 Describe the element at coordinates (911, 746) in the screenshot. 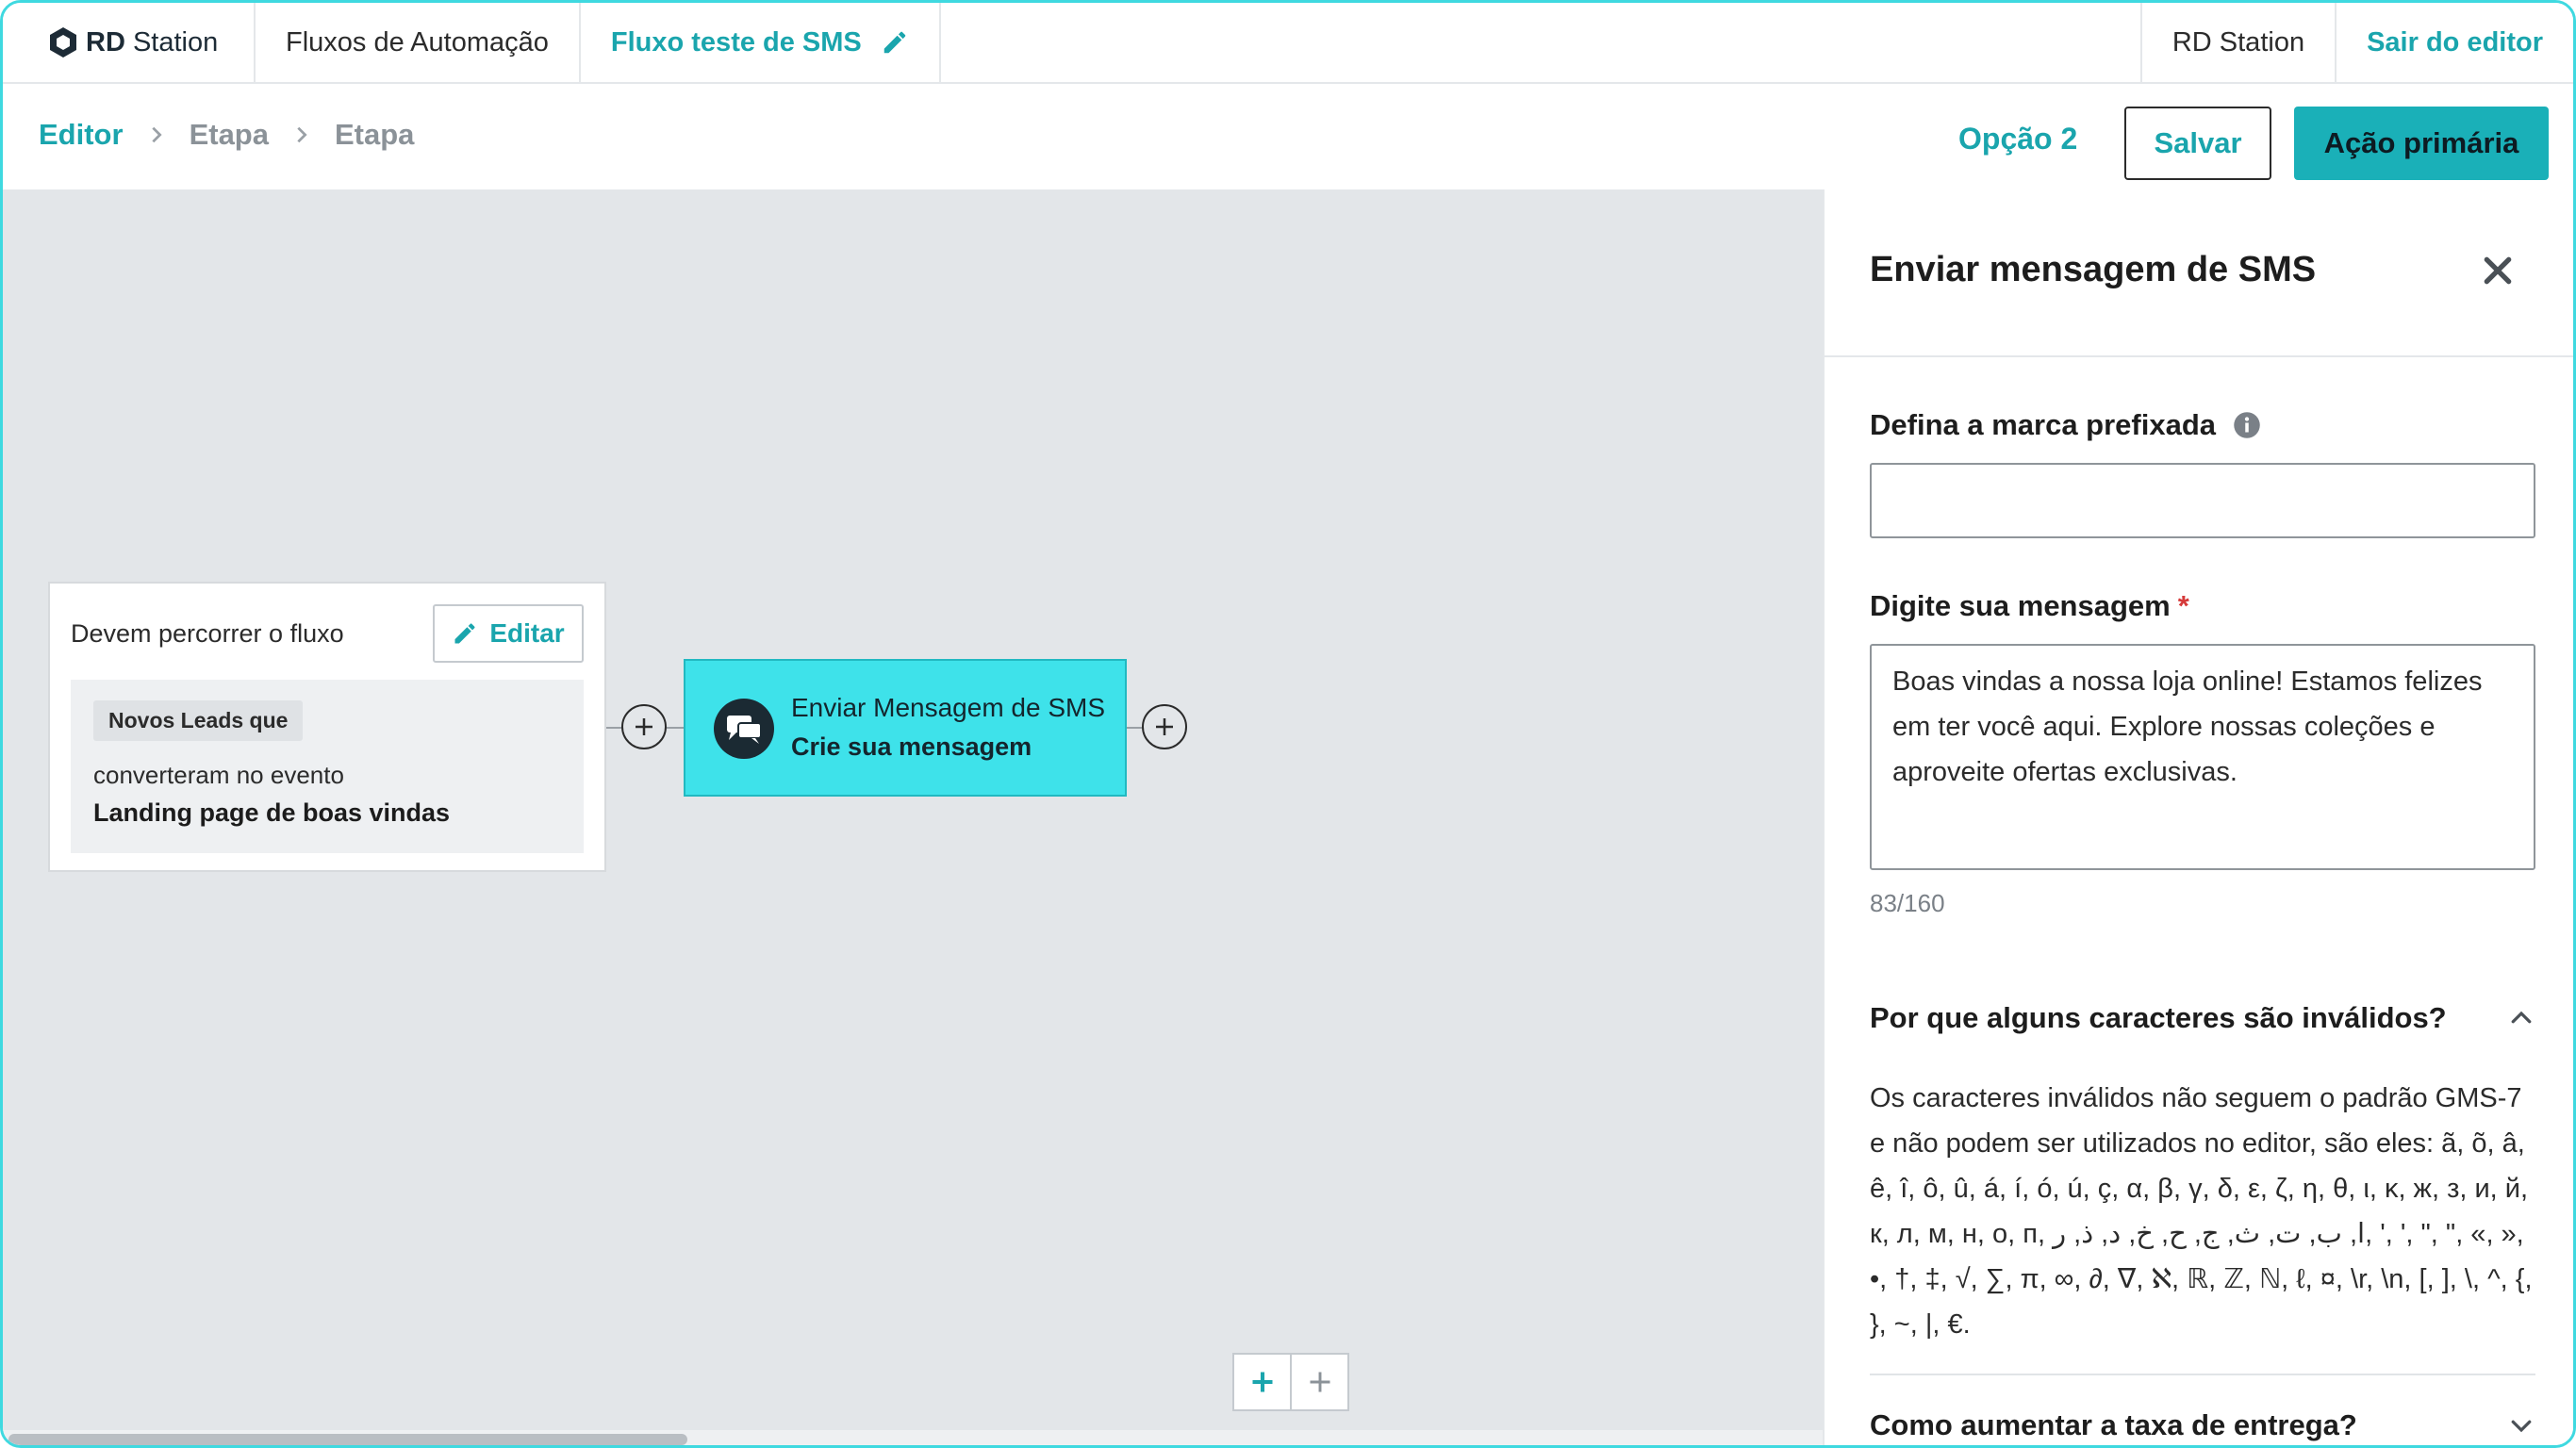

I see `sms-node-subtitle: Crie sua mensagem` at that location.